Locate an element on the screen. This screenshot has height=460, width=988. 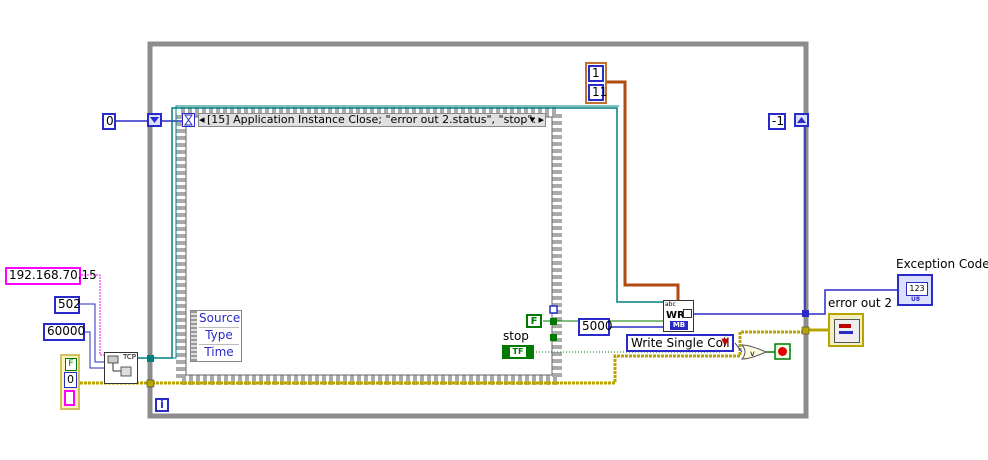
array-constant: 1 11 is located at coordinates (596, 83).